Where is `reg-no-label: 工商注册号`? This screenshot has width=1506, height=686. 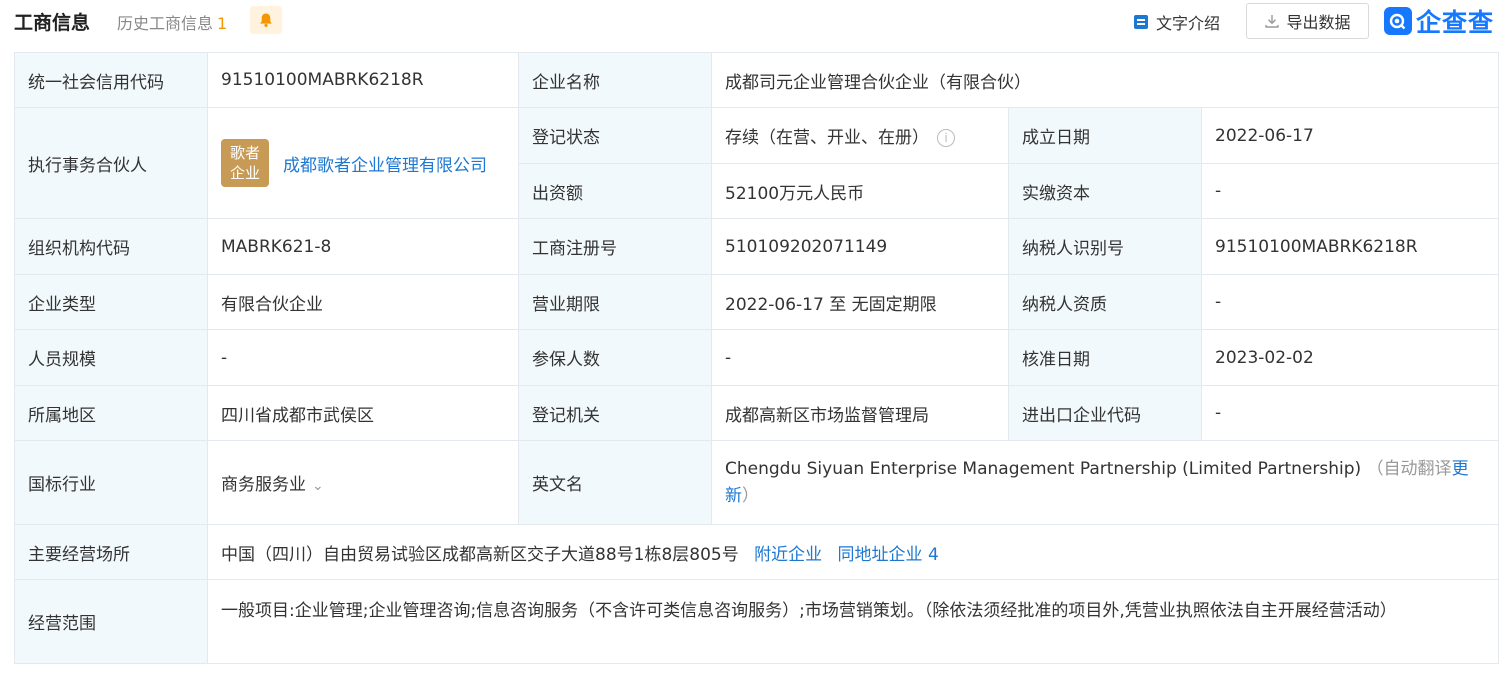
reg-no-label: 工商注册号 is located at coordinates (615, 246).